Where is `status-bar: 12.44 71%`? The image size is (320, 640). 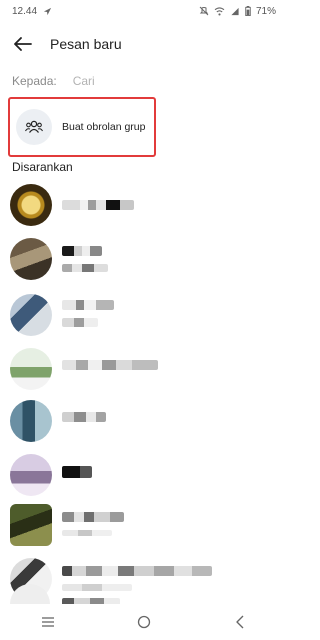
status-bar: 12.44 71% is located at coordinates (144, 11).